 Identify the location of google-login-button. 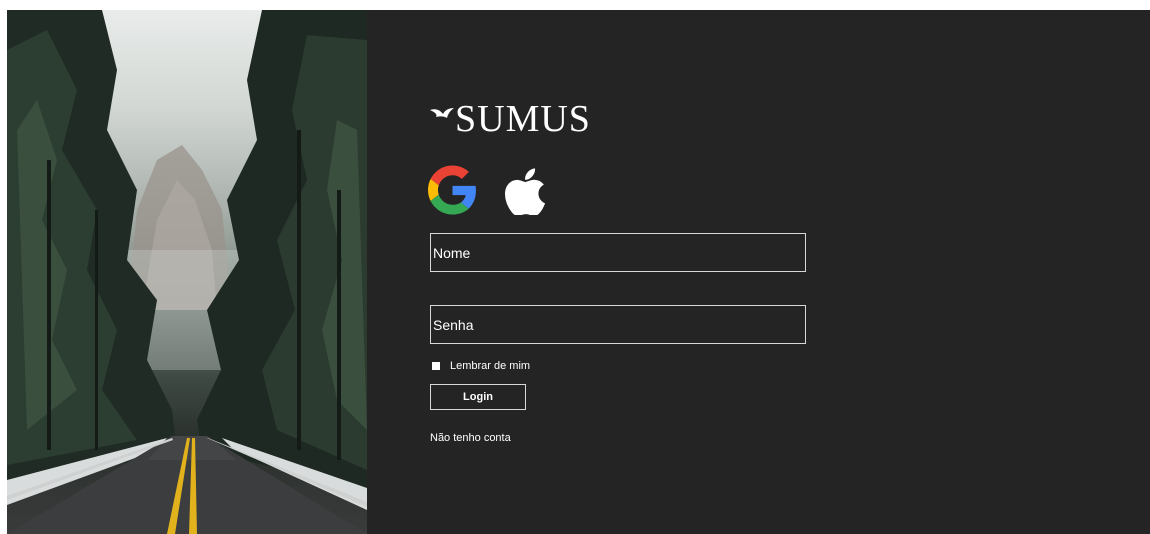
(452, 190).